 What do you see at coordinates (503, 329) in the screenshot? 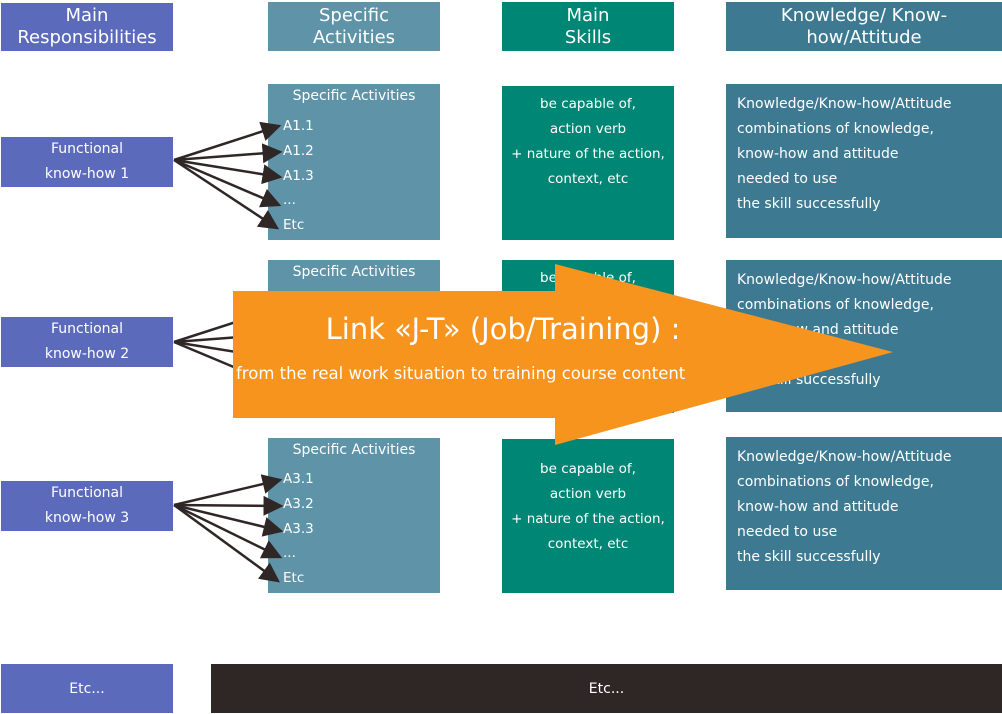
I see `link-title: Link «J-T» (Job/Training) :` at bounding box center [503, 329].